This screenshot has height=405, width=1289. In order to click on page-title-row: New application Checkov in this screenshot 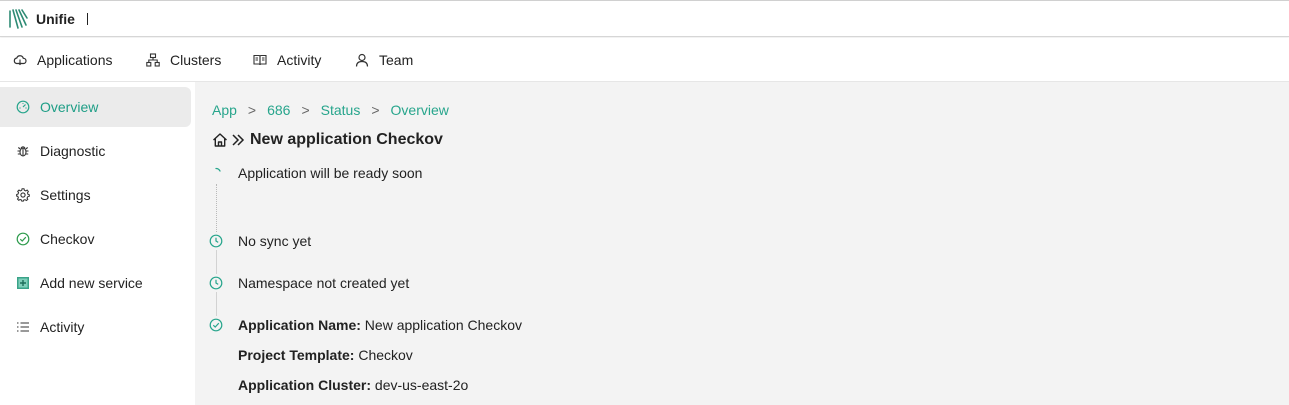, I will do `click(327, 140)`.